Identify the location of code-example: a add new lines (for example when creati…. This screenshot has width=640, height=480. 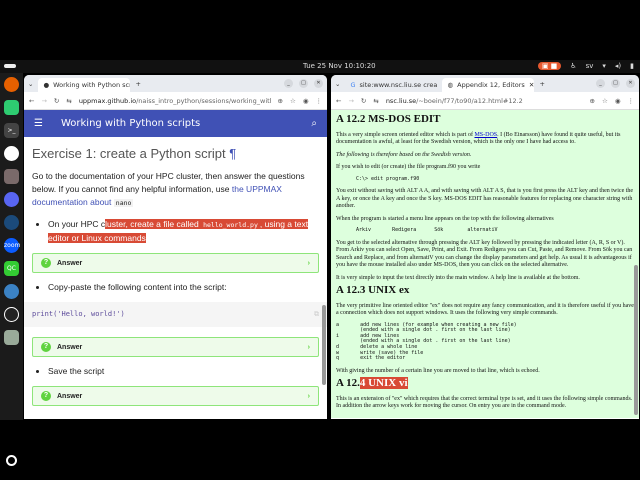
(426, 341).